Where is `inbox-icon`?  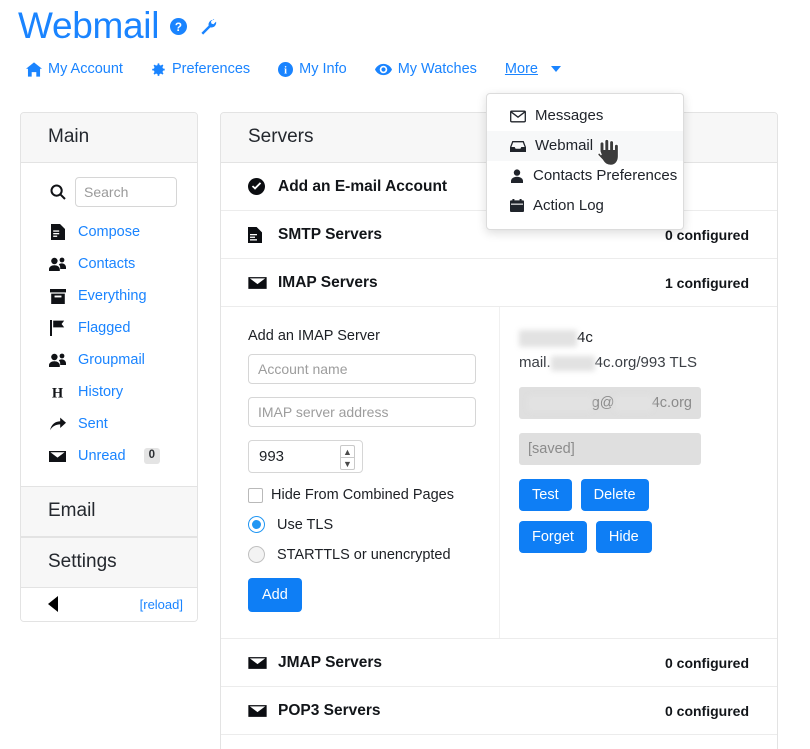 inbox-icon is located at coordinates (518, 146).